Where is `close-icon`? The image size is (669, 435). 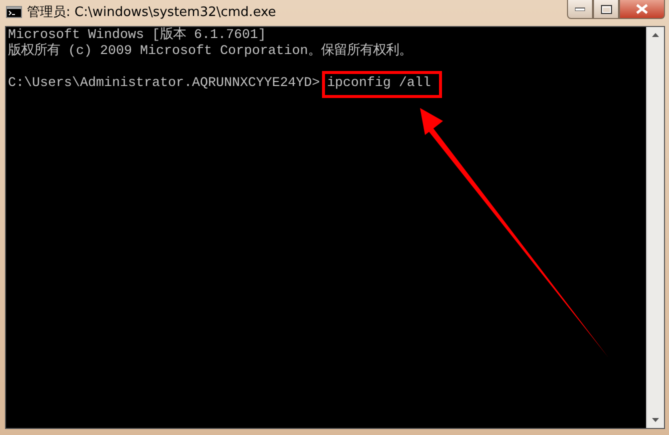
close-icon is located at coordinates (642, 9).